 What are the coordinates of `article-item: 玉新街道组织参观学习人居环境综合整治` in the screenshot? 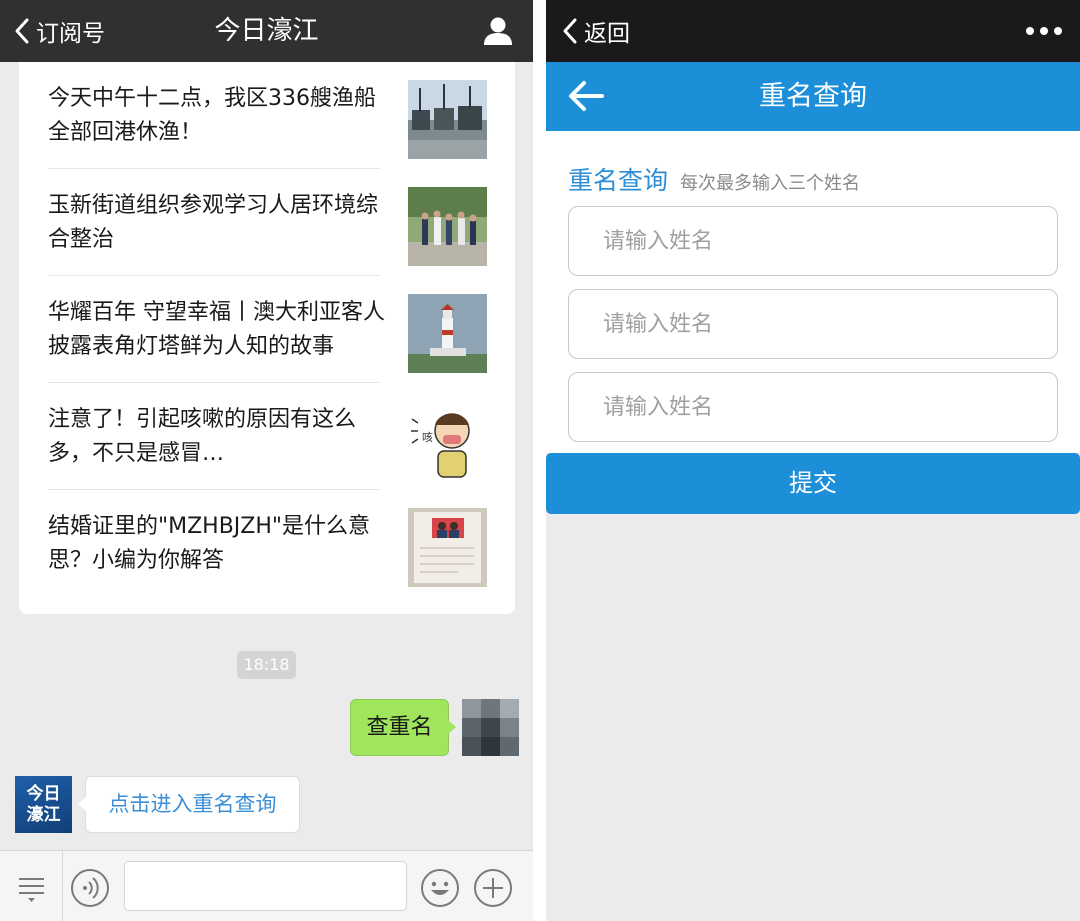 It's located at (268, 222).